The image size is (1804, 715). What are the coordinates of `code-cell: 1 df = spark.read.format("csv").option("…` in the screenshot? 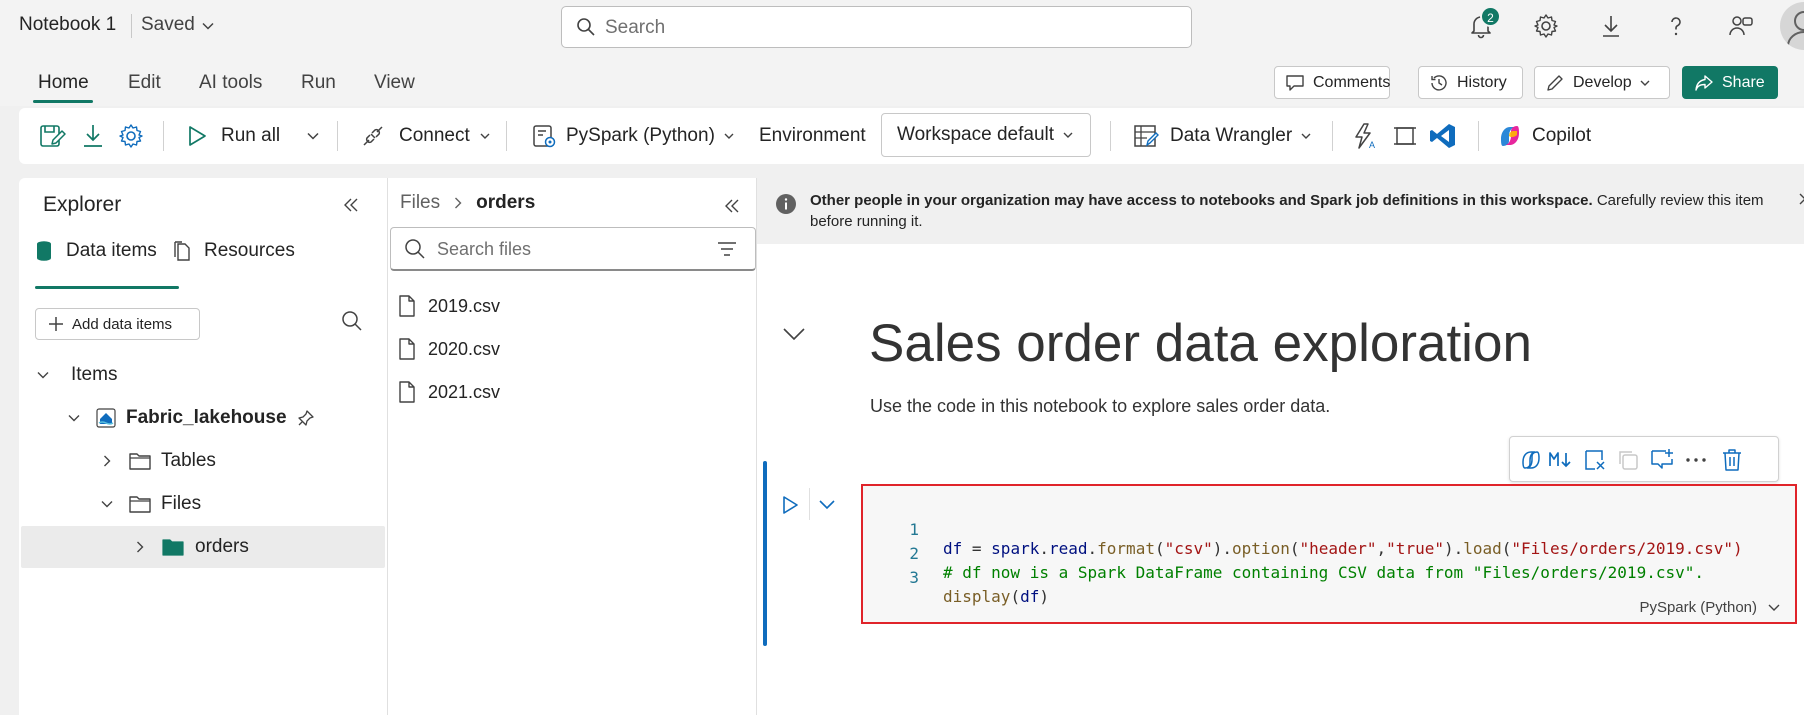 It's located at (1329, 554).